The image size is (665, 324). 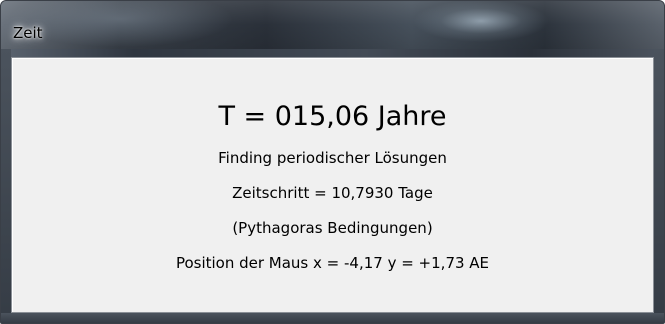 I want to click on window-frame-left, so click(x=6, y=186).